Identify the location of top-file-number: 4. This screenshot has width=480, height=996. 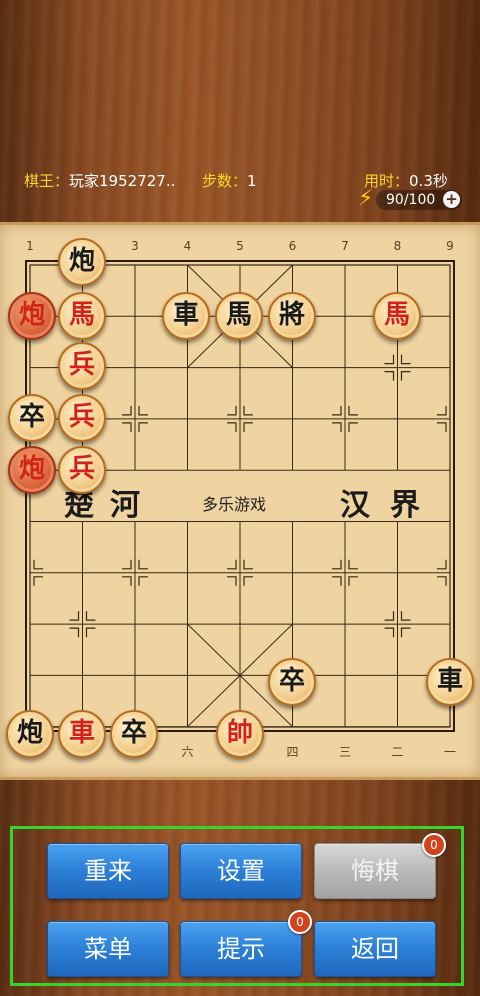
(187, 246).